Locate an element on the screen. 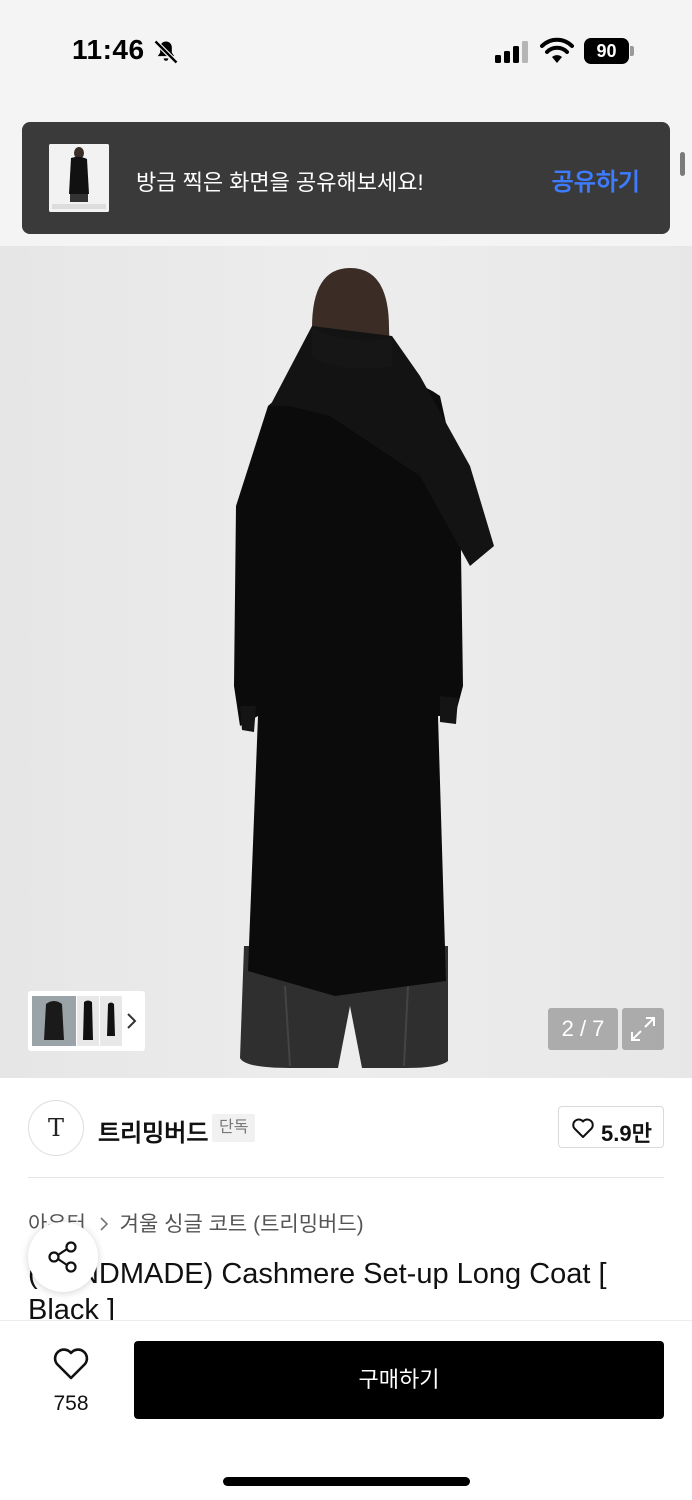 The width and height of the screenshot is (692, 1500). battery-cap is located at coordinates (632, 51).